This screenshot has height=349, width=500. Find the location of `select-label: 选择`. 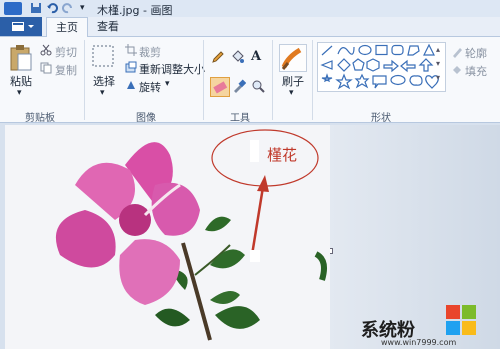

select-label: 选择 is located at coordinates (104, 81).